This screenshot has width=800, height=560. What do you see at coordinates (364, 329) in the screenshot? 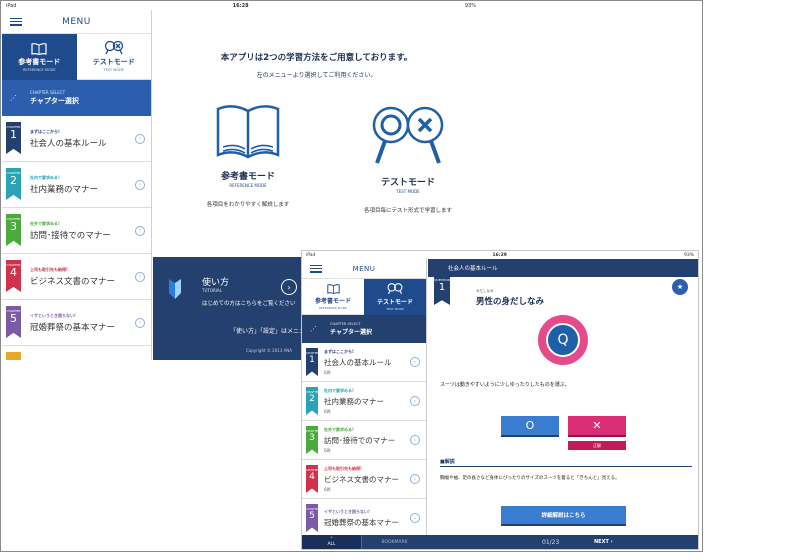
I see `chapter-select-header: ⋰ CHAPTER SELECT チャプター選択` at bounding box center [364, 329].